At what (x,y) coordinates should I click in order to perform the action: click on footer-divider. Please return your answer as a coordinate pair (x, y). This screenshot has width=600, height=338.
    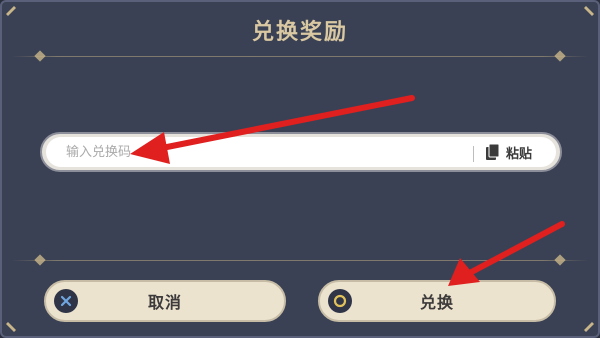
    Looking at the image, I should click on (300, 260).